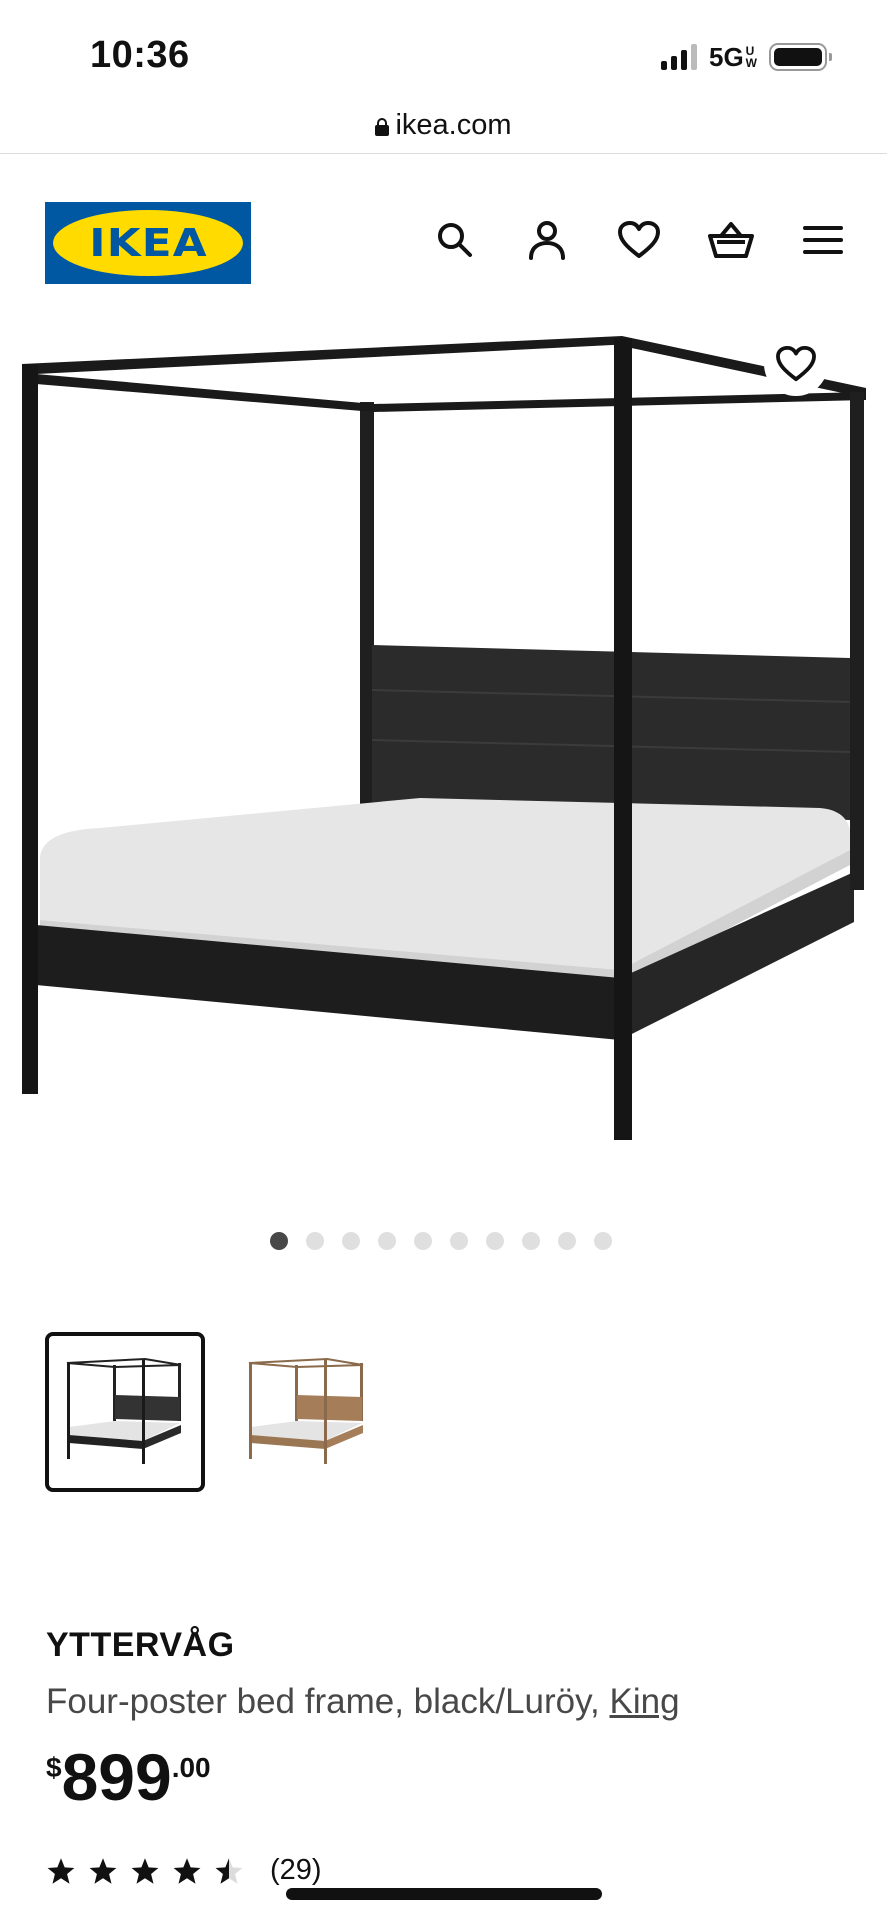 This screenshot has height=1920, width=887. Describe the element at coordinates (455, 240) in the screenshot. I see `search-icon` at that location.